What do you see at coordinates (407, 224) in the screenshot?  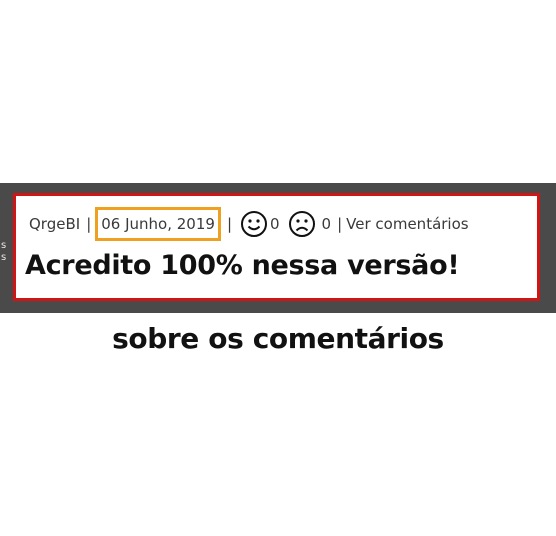 I see `view-comments-link: Ver comentários` at bounding box center [407, 224].